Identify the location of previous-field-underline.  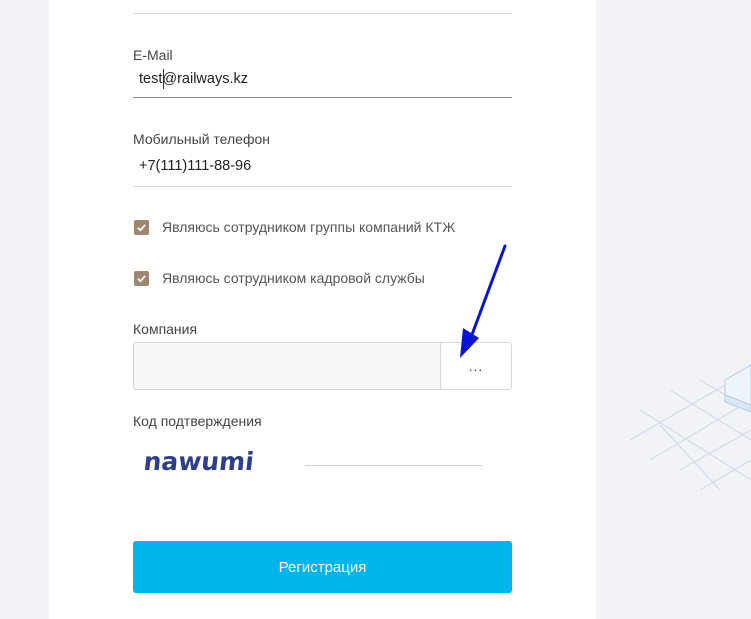
(322, 13).